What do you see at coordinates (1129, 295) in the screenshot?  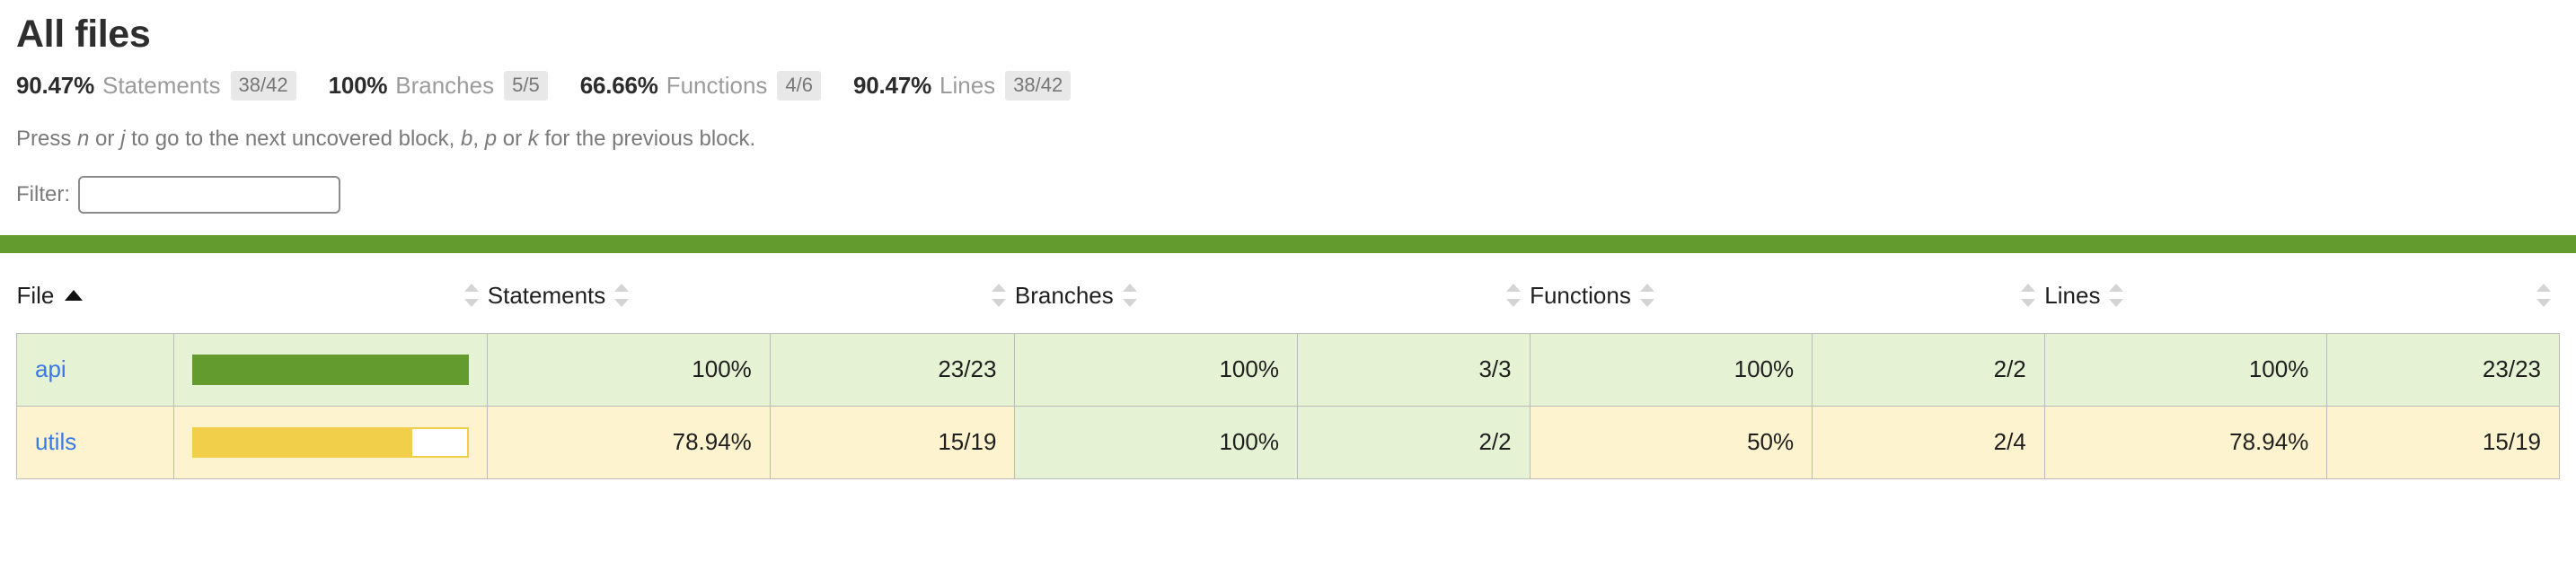 I see `sort-toggle-icon-branches-pct` at bounding box center [1129, 295].